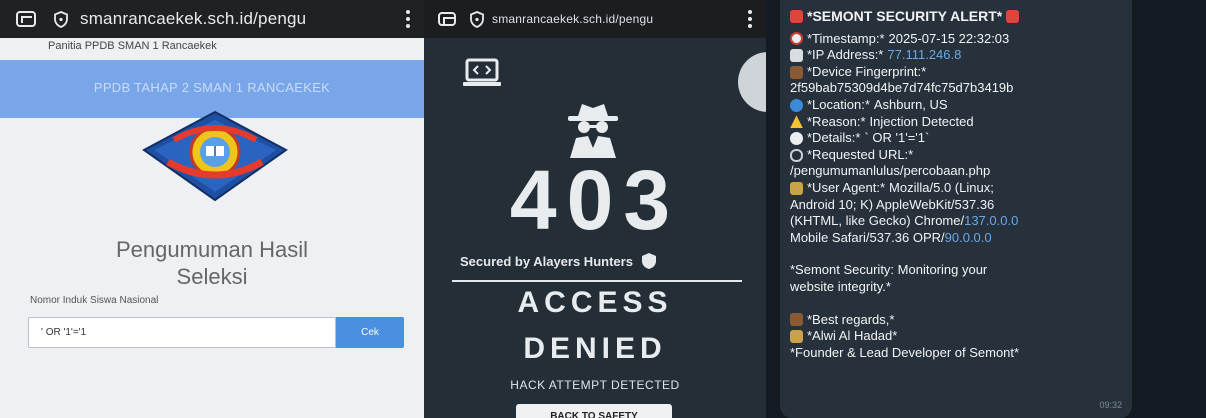 This screenshot has height=418, width=1206. Describe the element at coordinates (846, 38) in the screenshot. I see `timestamp-label: *Timestamp:*` at that location.